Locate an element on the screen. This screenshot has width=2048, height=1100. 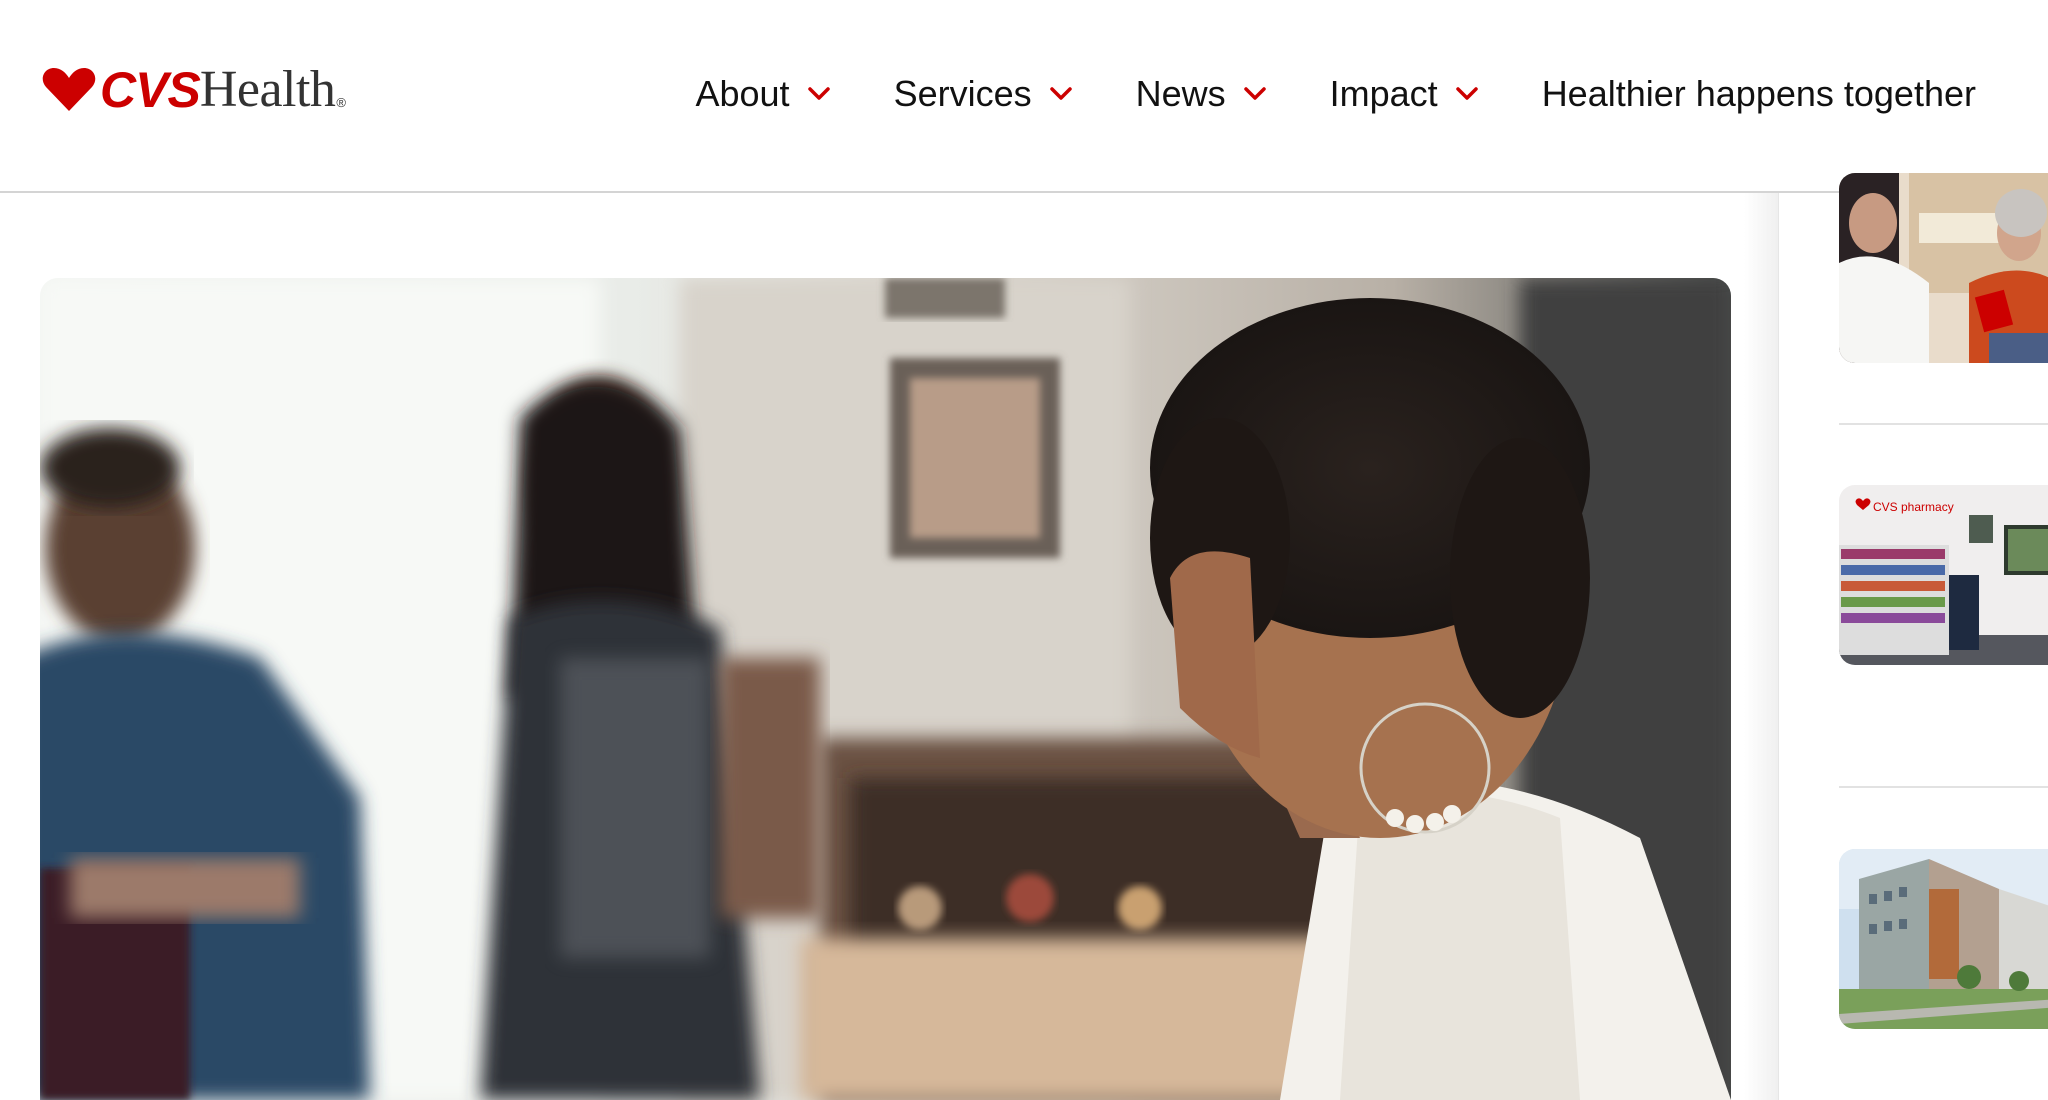
nav-item-healthier-happens-together: Healthier happens together is located at coordinates (1759, 94).